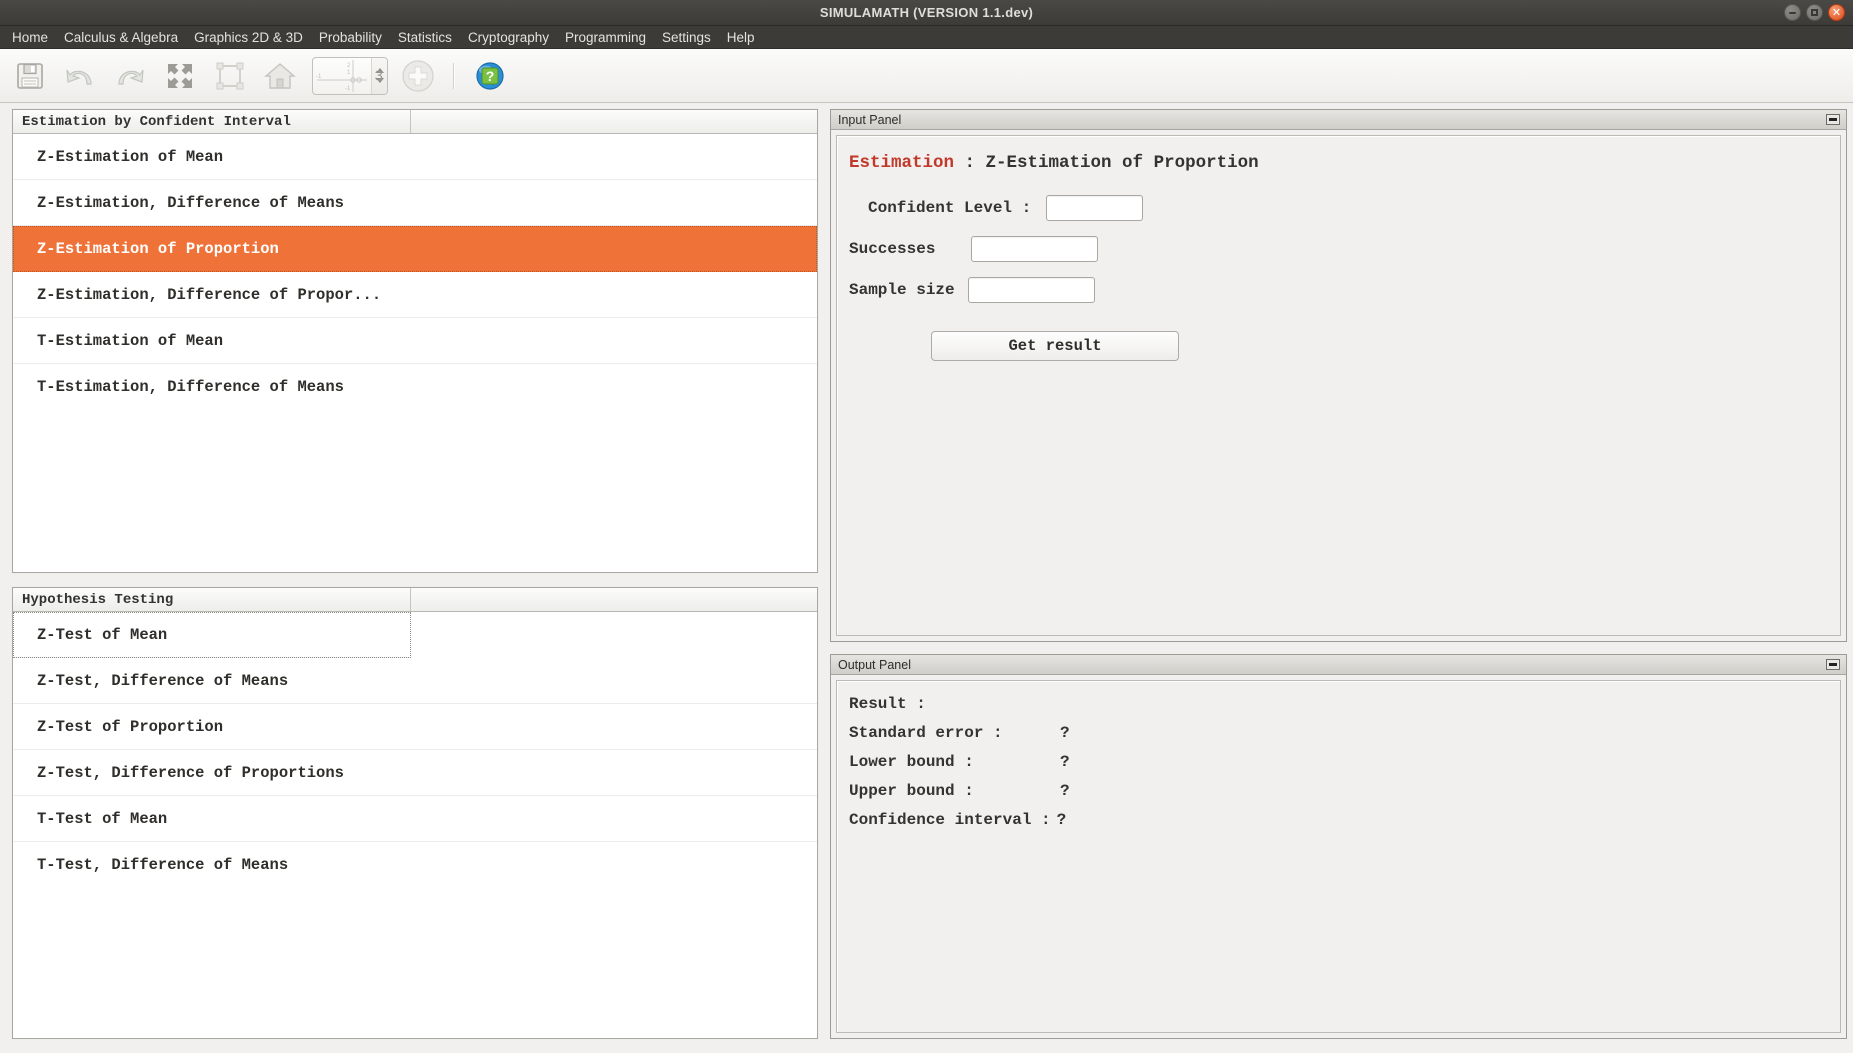 Image resolution: width=1853 pixels, height=1053 pixels. What do you see at coordinates (350, 37) in the screenshot?
I see `menu-item-probability: Probability` at bounding box center [350, 37].